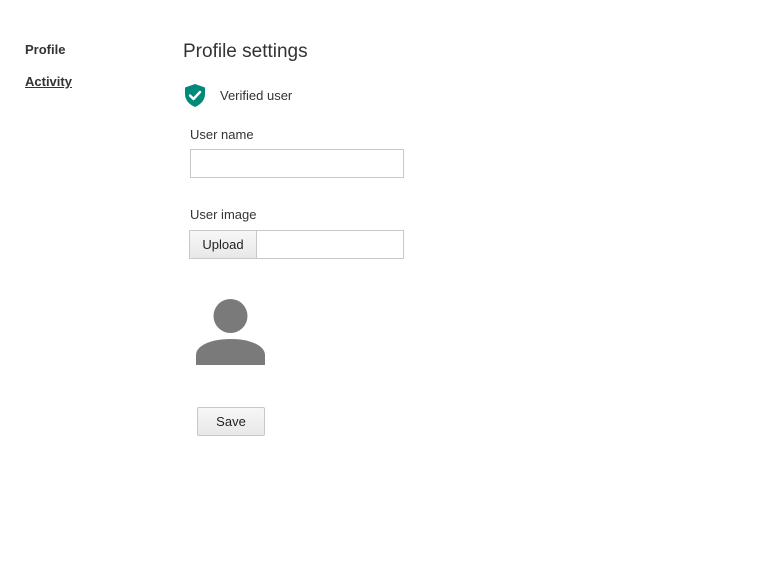  What do you see at coordinates (223, 214) in the screenshot?
I see `user-image-label: User image` at bounding box center [223, 214].